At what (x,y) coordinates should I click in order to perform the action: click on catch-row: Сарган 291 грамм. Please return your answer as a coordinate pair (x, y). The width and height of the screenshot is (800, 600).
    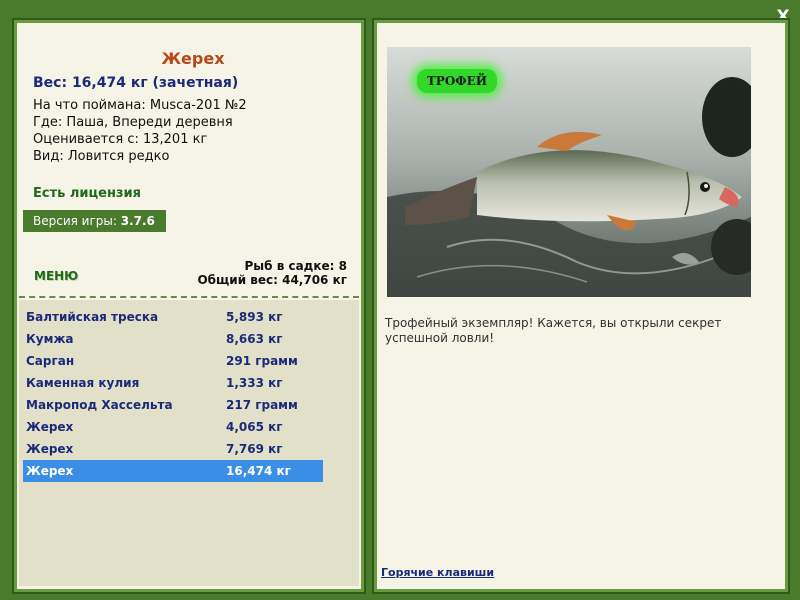
    Looking at the image, I should click on (173, 361).